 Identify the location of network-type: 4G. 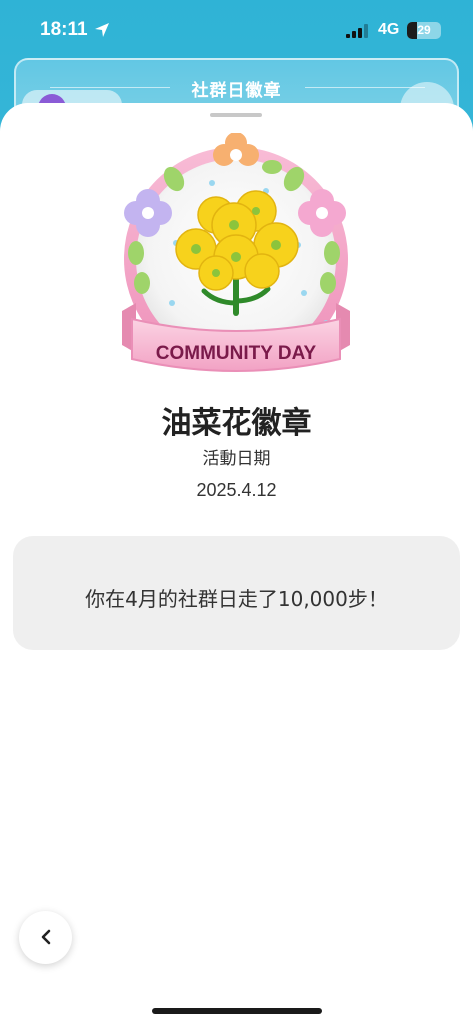
(389, 29).